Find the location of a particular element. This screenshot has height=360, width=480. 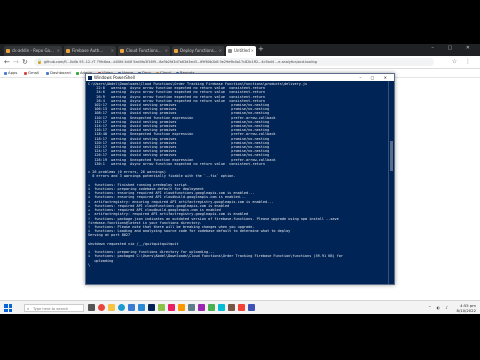

bookmark-item: Gmail is located at coordinates (31, 73).